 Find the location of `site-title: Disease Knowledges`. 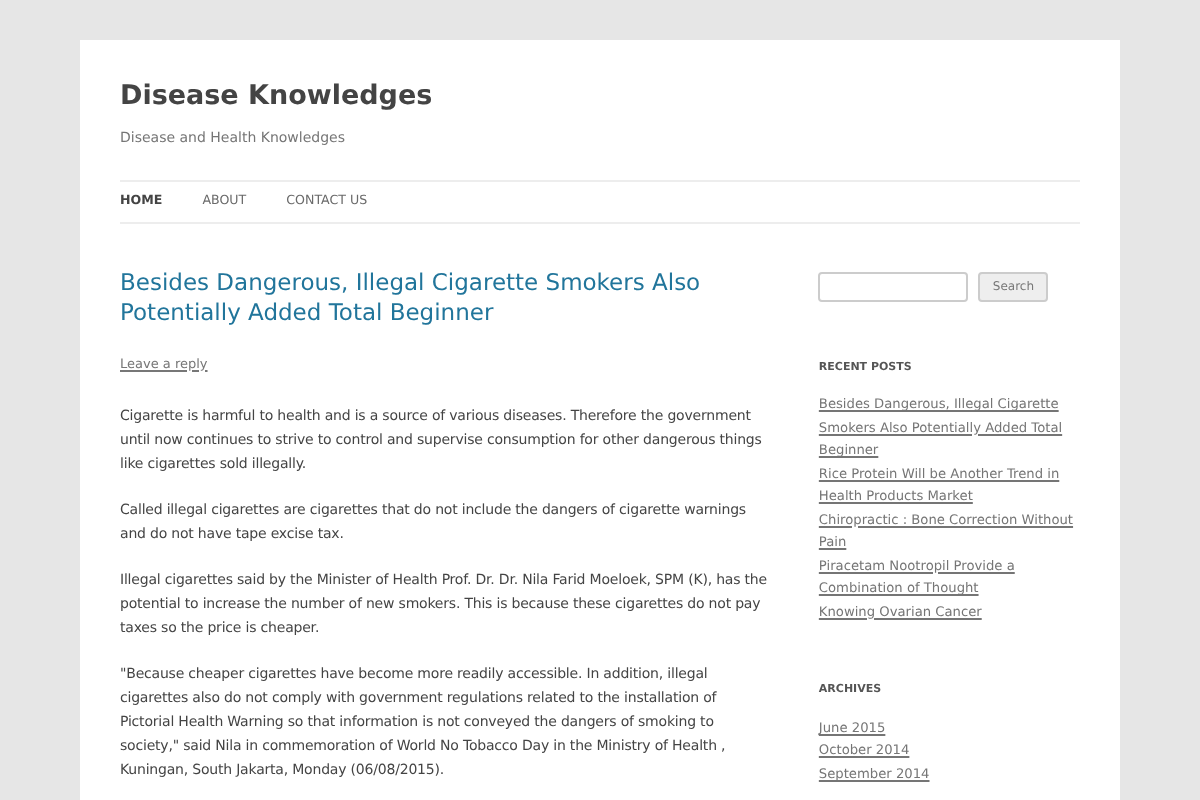

site-title: Disease Knowledges is located at coordinates (600, 76).